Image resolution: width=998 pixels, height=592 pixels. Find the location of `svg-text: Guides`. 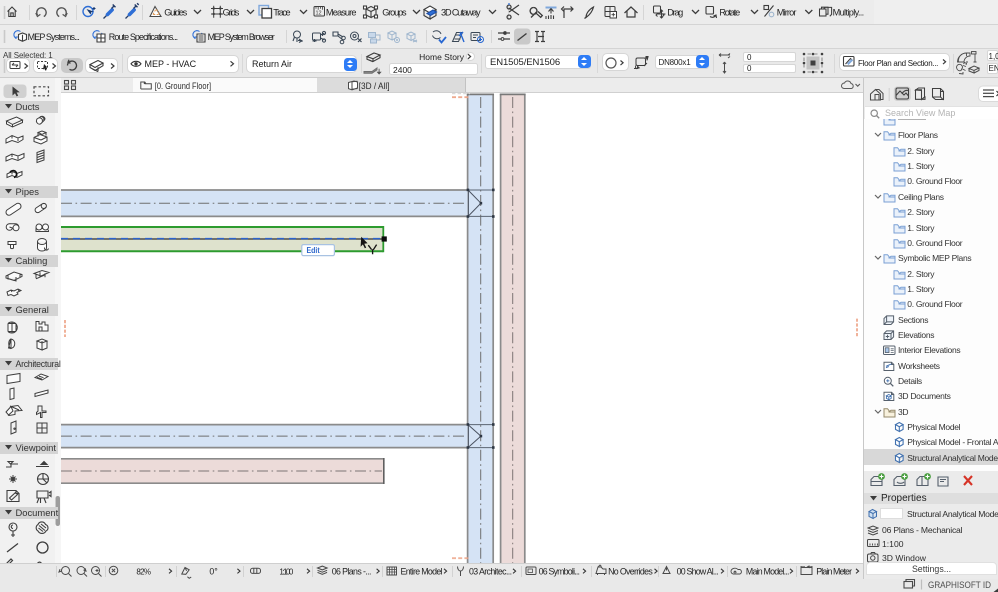

svg-text: Guides is located at coordinates (175, 13).